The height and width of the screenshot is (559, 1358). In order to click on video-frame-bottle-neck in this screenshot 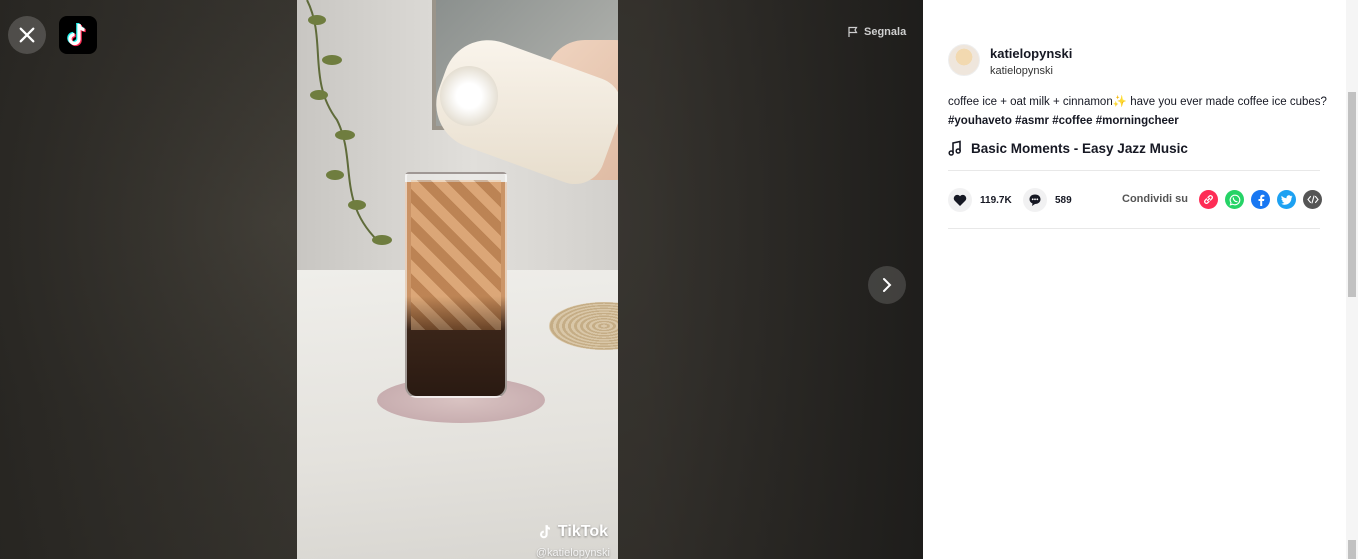, I will do `click(469, 96)`.